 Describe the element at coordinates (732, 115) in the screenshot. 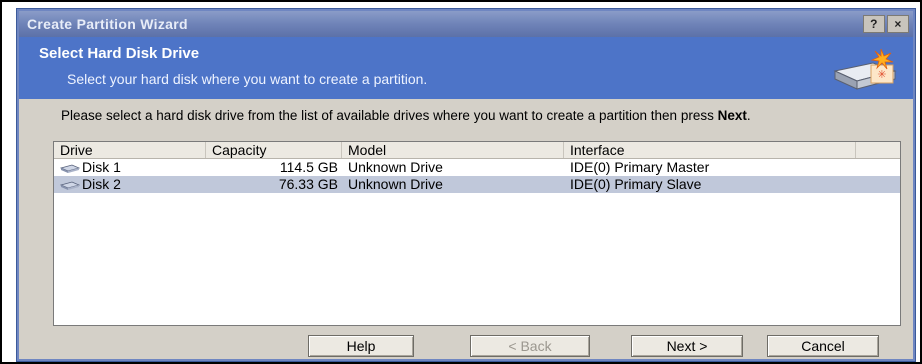

I see `instructions-next-emphasis: Next` at that location.